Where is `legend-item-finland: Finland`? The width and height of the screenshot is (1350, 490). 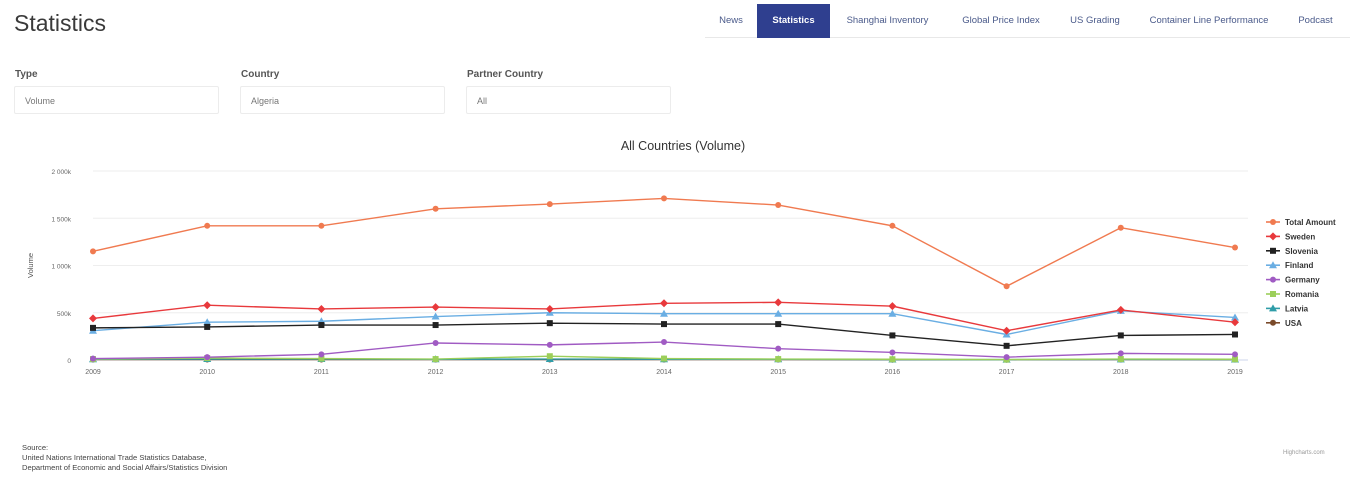
legend-item-finland: Finland is located at coordinates (1290, 265).